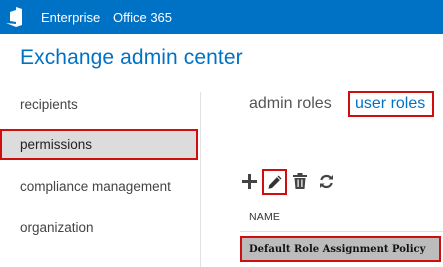 This screenshot has width=443, height=267. I want to click on nav-item-permissions-label: permissions, so click(56, 144).